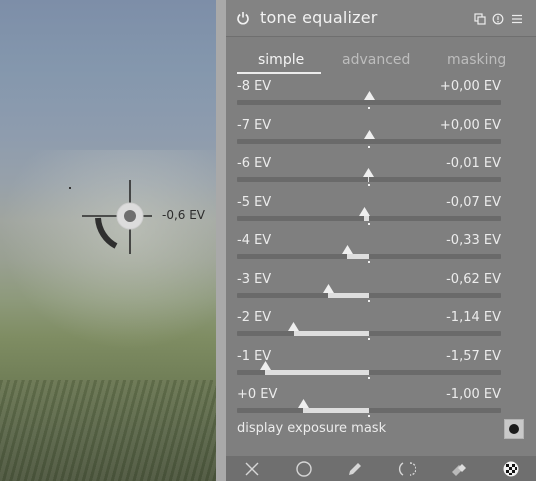 The image size is (536, 481). I want to click on power-icon, so click(243, 18).